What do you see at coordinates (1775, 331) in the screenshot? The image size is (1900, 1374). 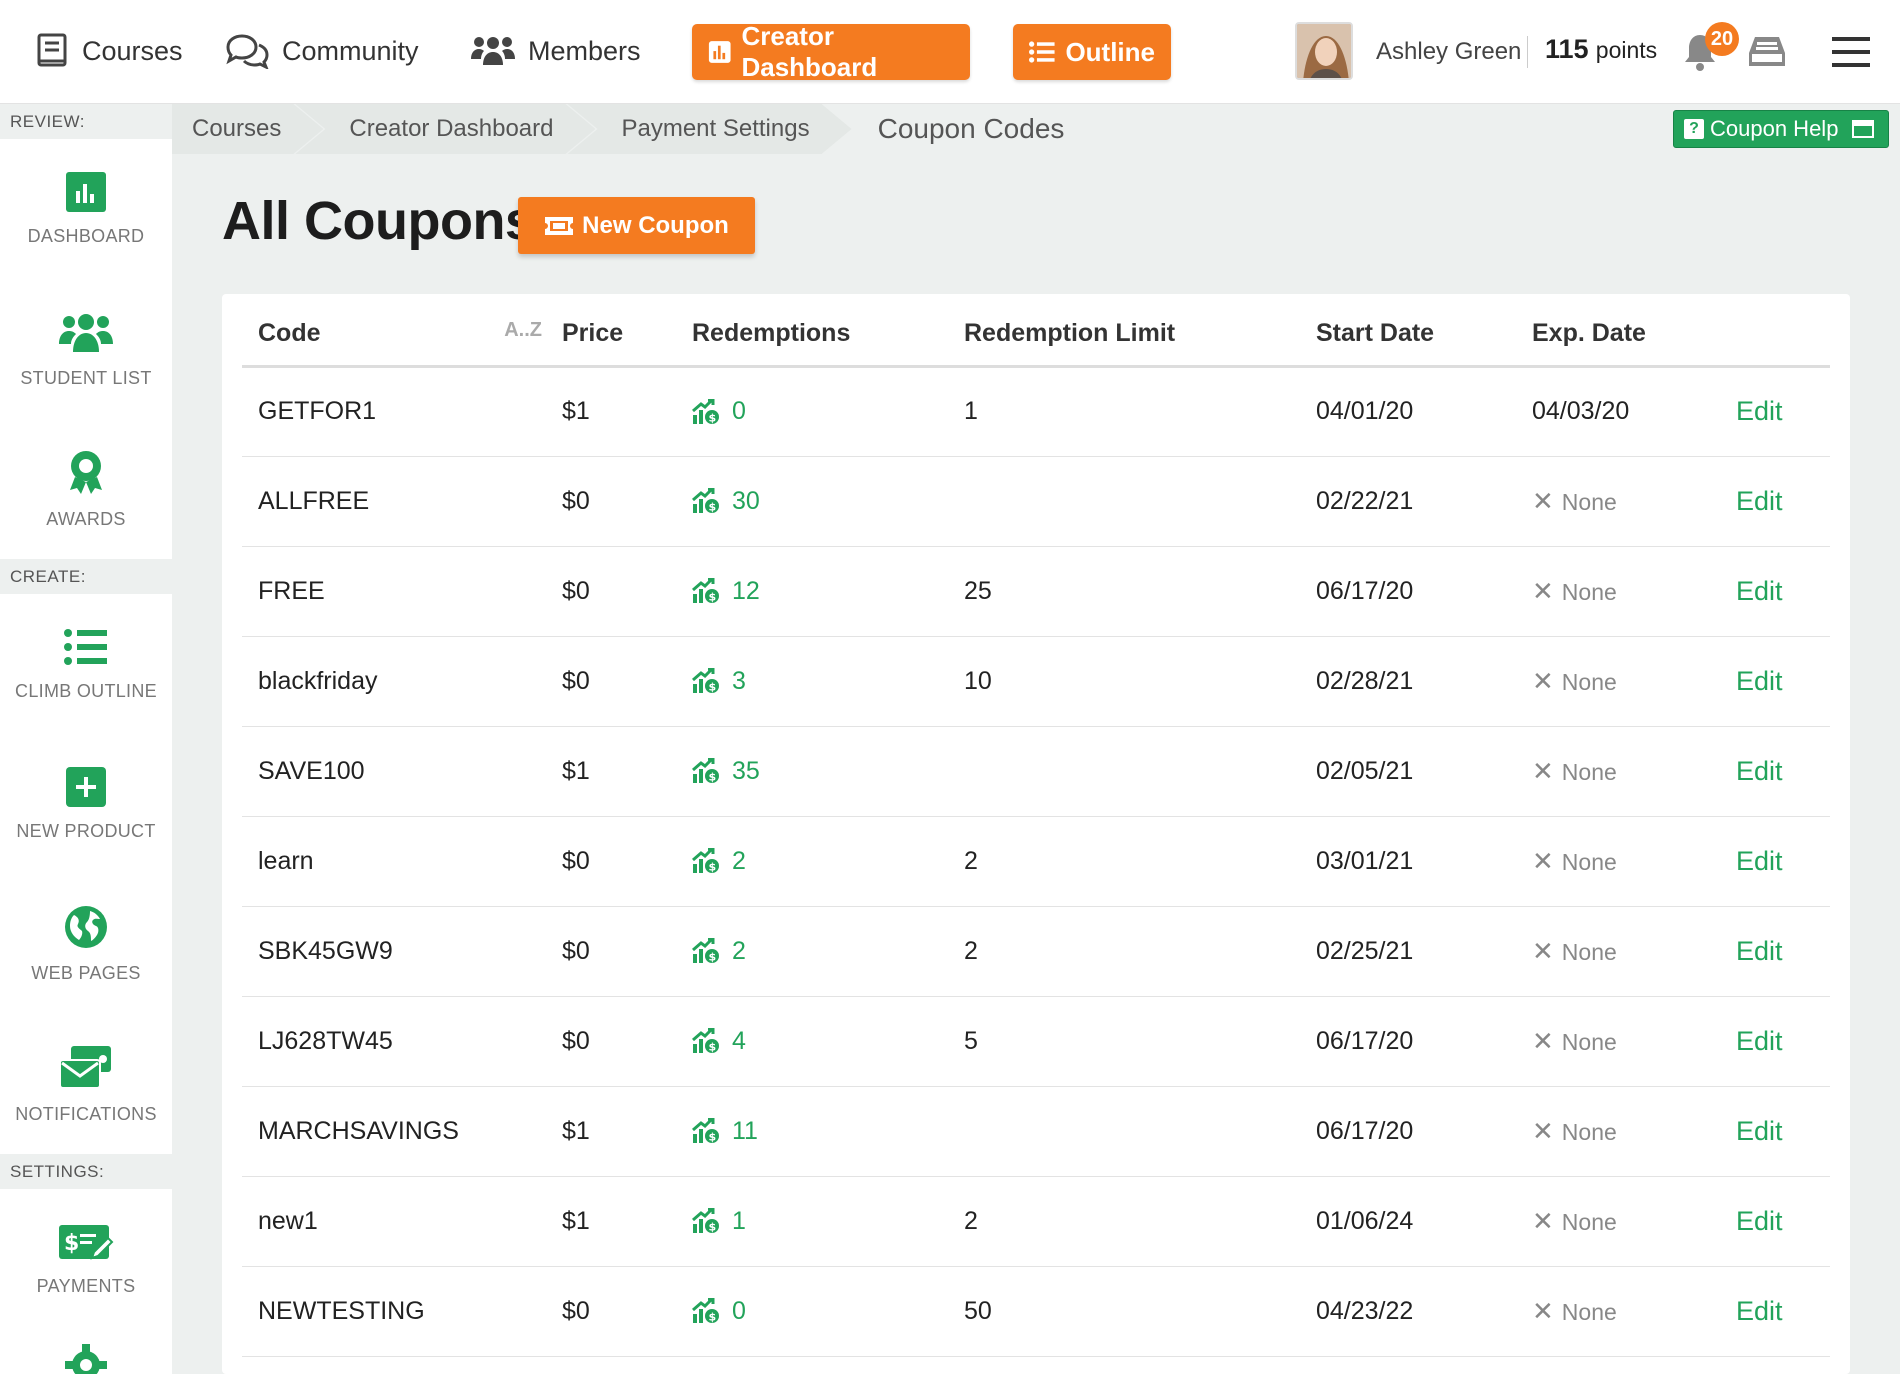 I see `column-header-actions` at bounding box center [1775, 331].